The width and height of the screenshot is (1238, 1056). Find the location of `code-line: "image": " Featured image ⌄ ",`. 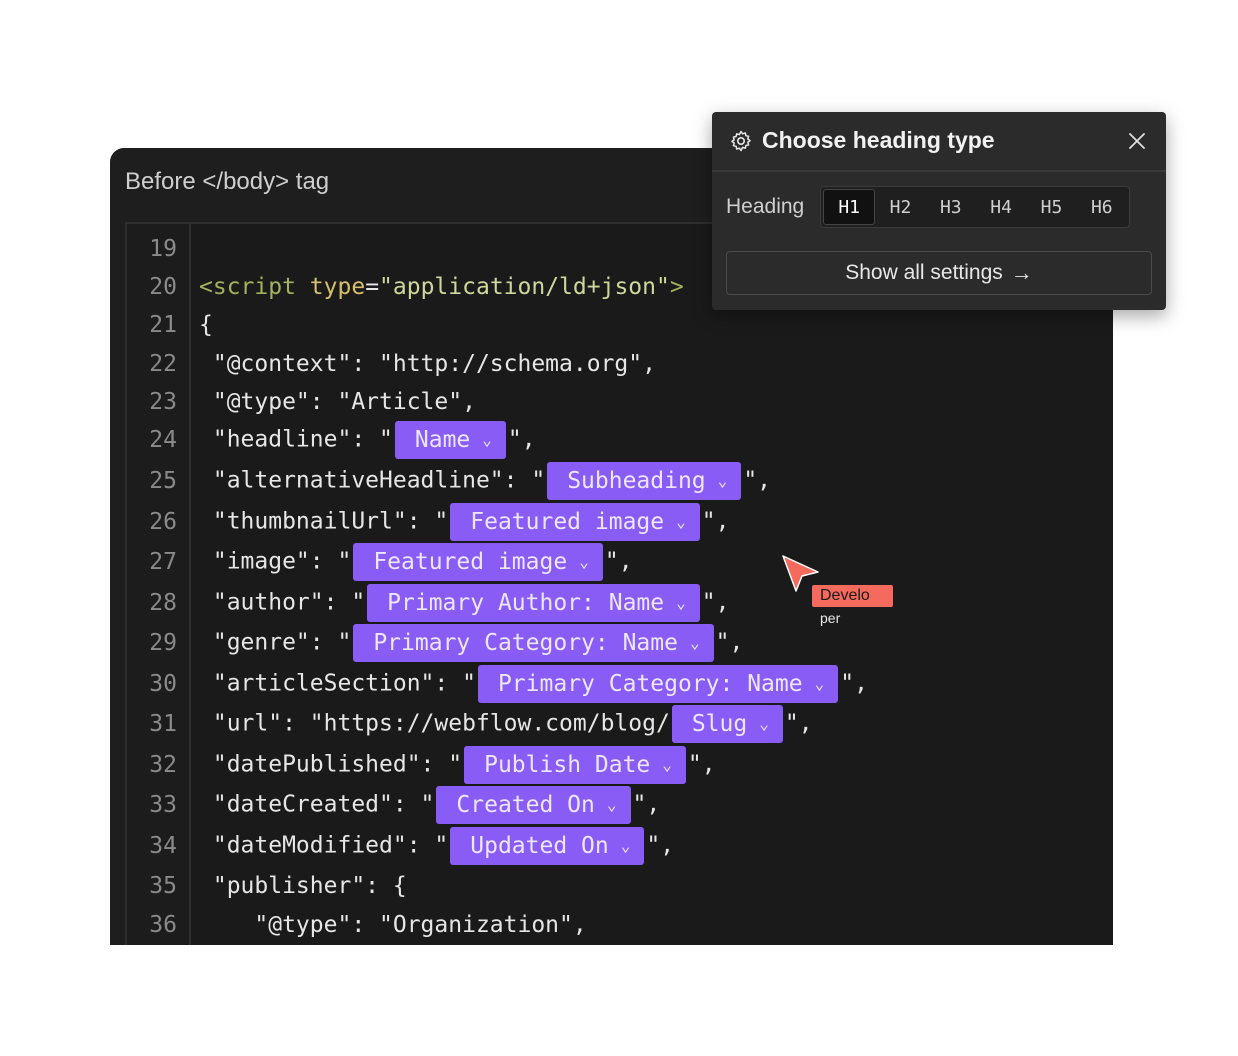

code-line: "image": " Featured image ⌄ ", is located at coordinates (416, 562).